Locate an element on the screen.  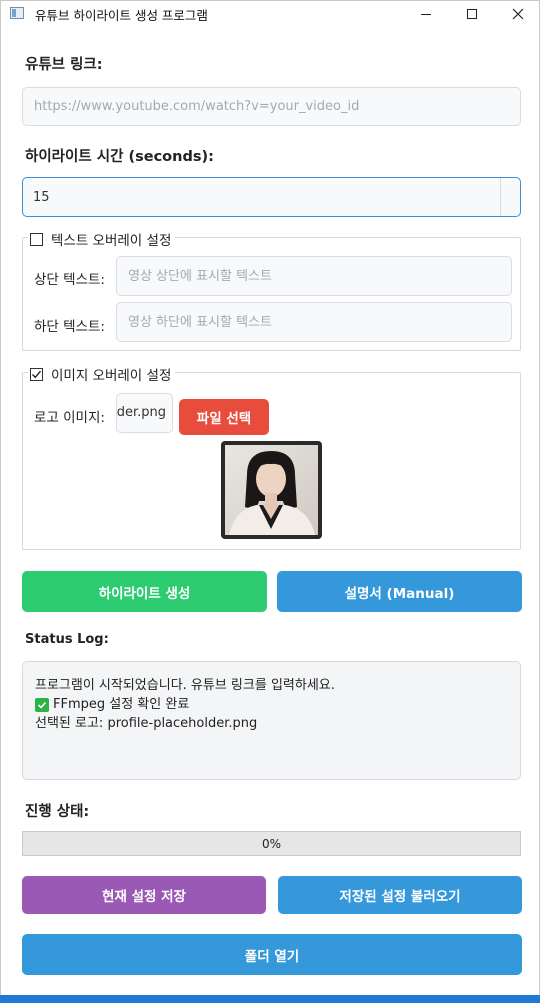
select-file-button: 파일 선택 is located at coordinates (224, 417).